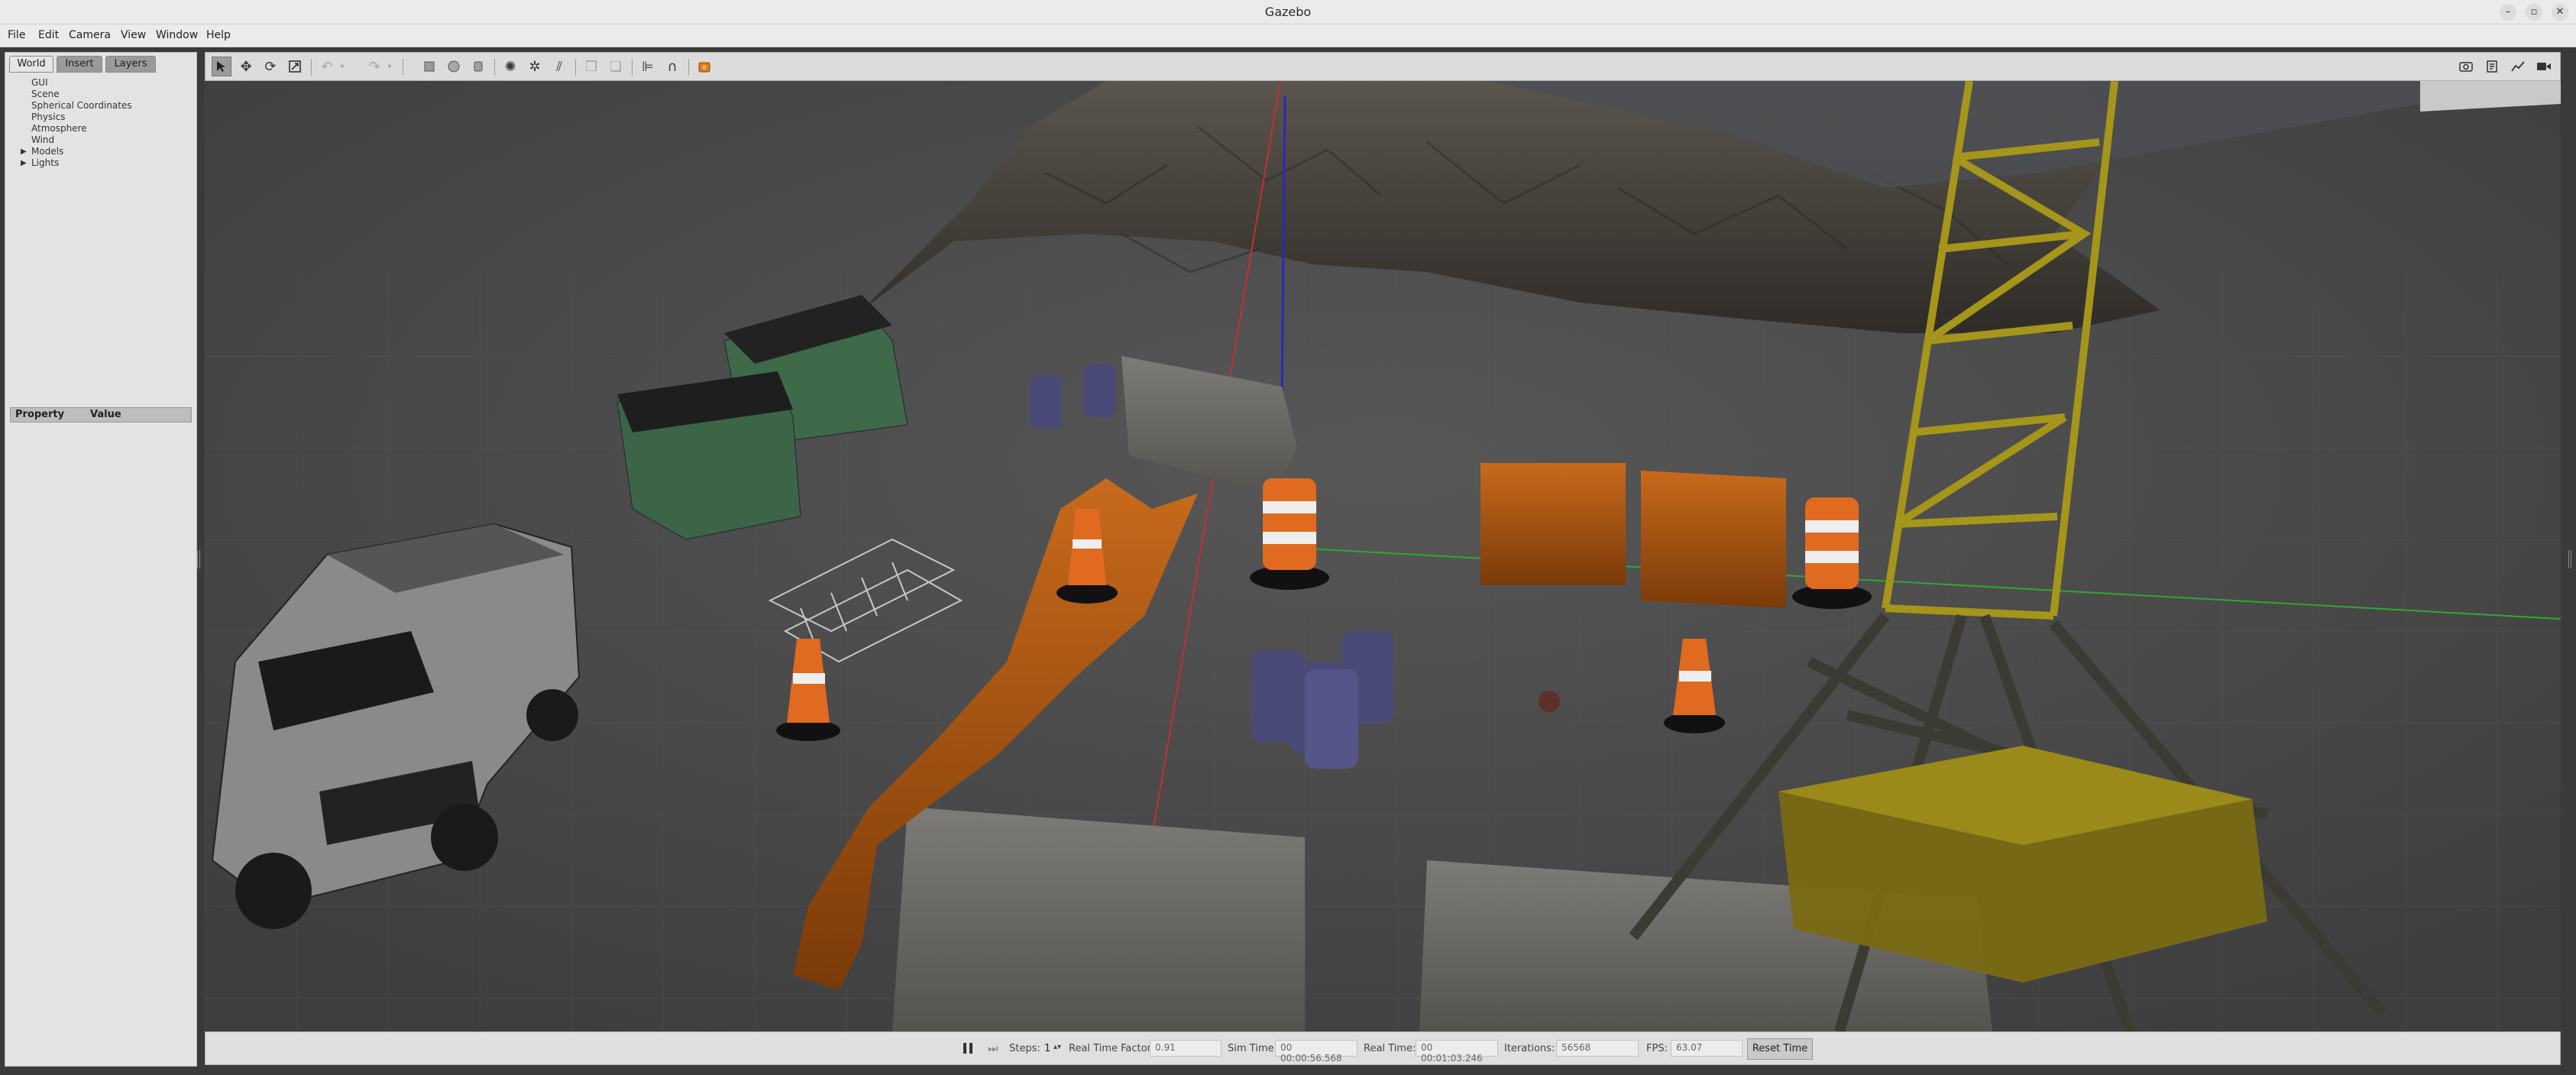  What do you see at coordinates (1112, 1048) in the screenshot?
I see `real-time-factor-label: Real Time Factor:` at bounding box center [1112, 1048].